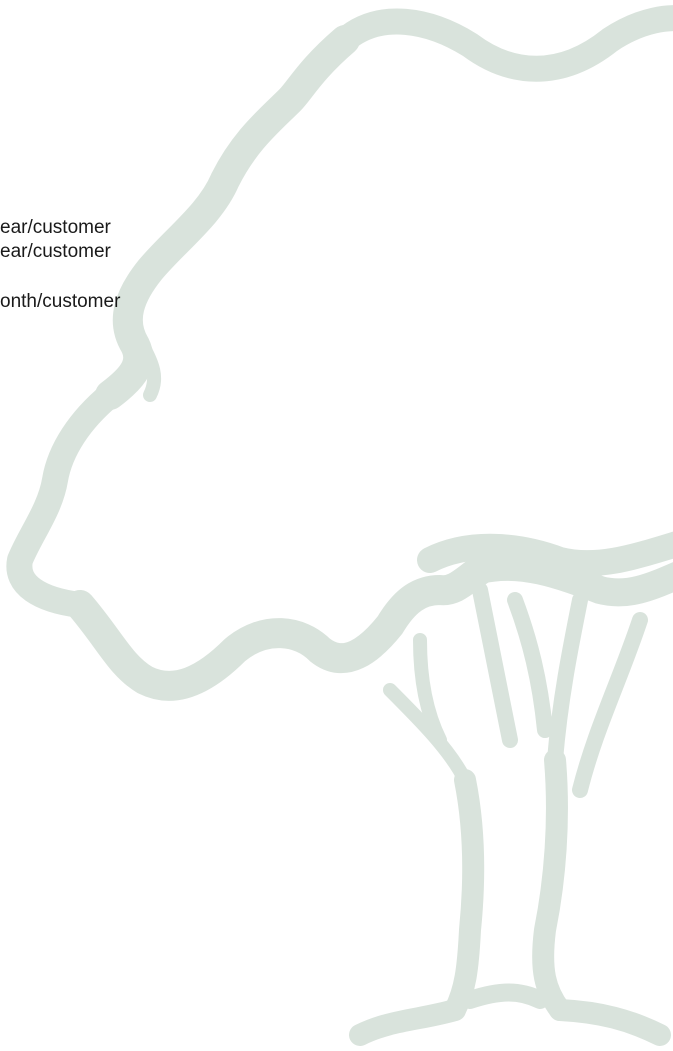 The width and height of the screenshot is (673, 1051). Describe the element at coordinates (60, 265) in the screenshot. I see `customer-rates-list: ear/customer ear/customer onth/customer` at that location.